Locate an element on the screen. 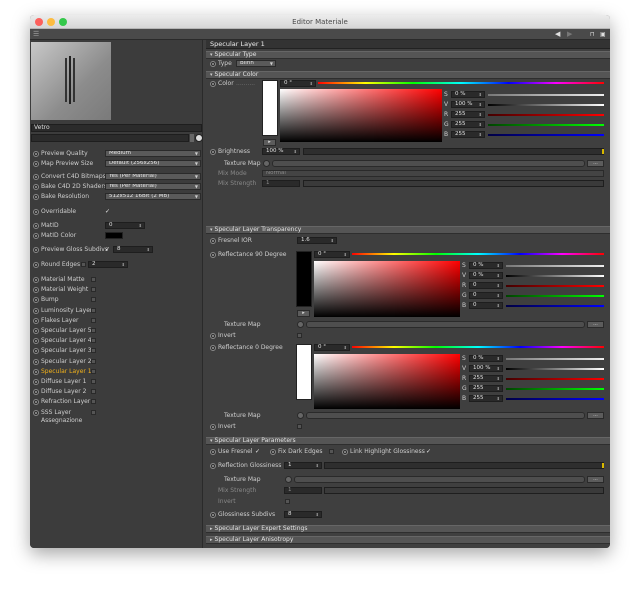 This screenshot has width=640, height=591. layer-item: Bump is located at coordinates (50, 300).